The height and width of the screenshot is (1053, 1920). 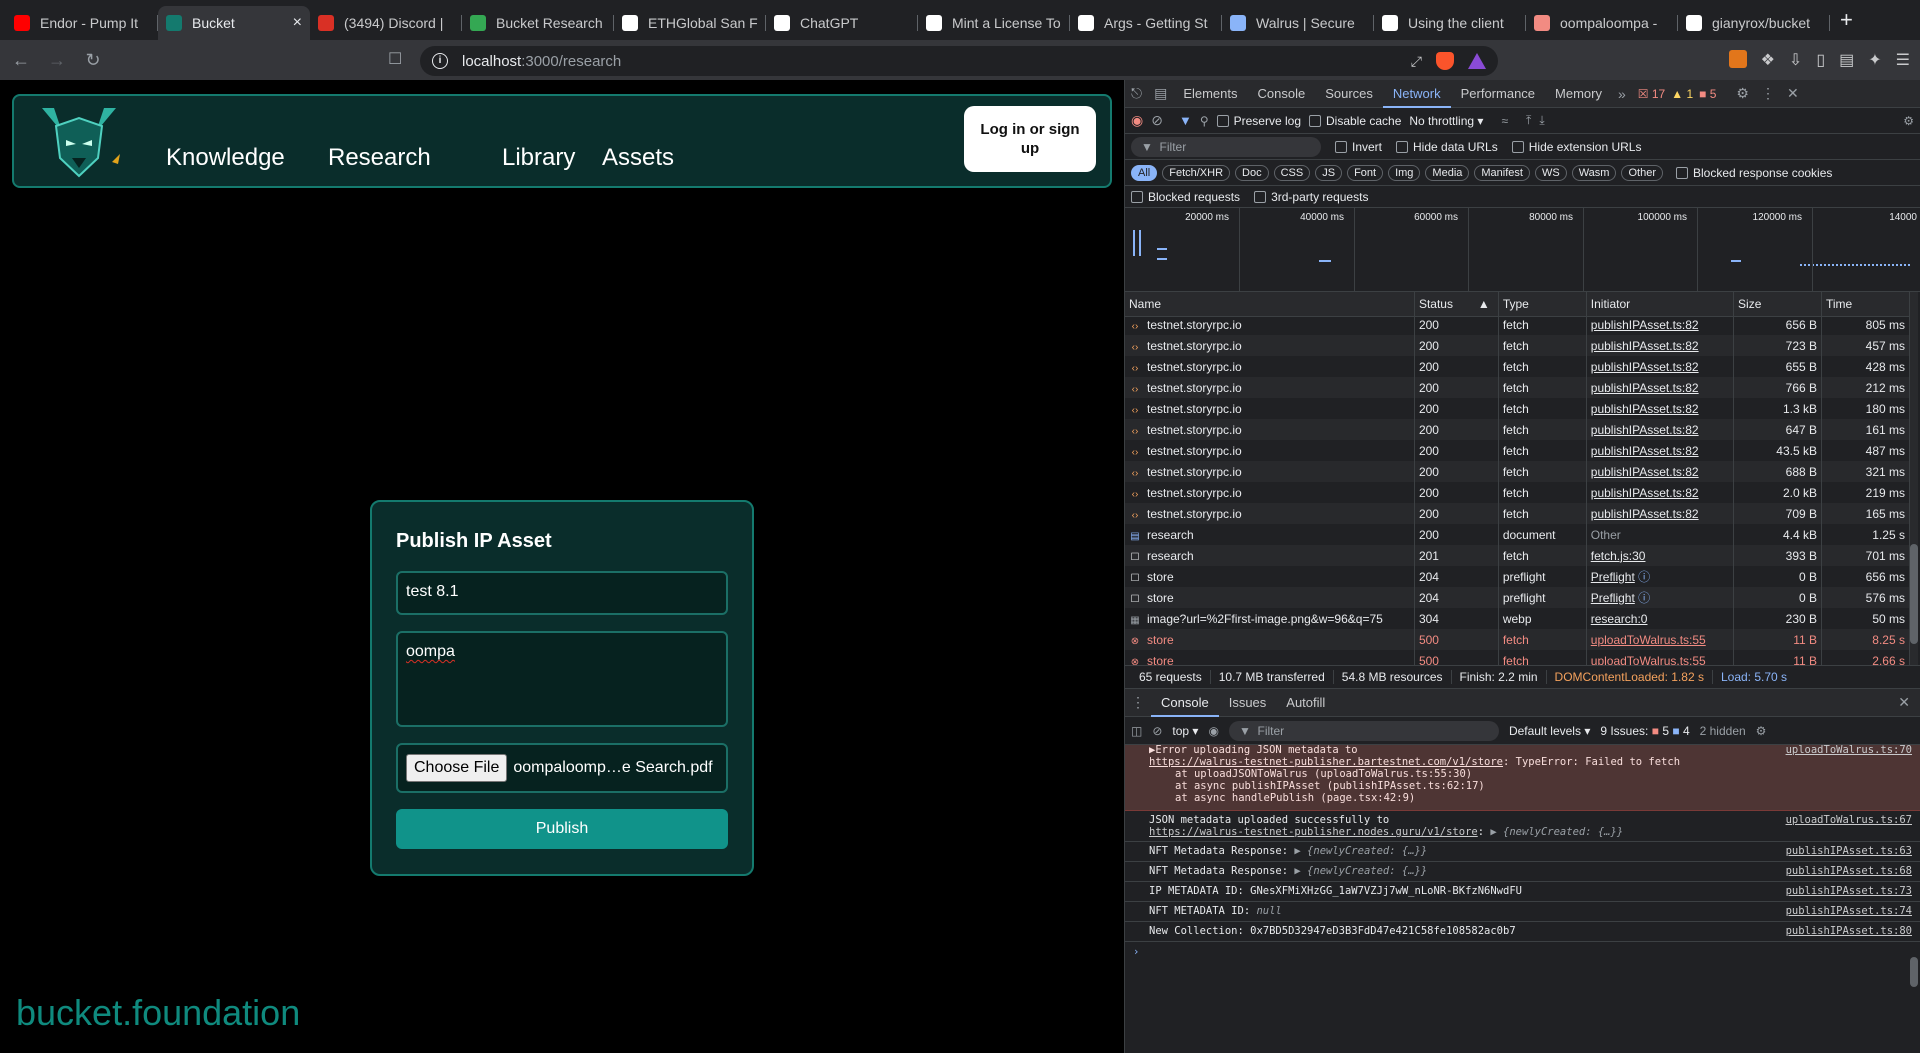 What do you see at coordinates (1258, 121) in the screenshot?
I see `preserve-log-checkbox: Preserve log` at bounding box center [1258, 121].